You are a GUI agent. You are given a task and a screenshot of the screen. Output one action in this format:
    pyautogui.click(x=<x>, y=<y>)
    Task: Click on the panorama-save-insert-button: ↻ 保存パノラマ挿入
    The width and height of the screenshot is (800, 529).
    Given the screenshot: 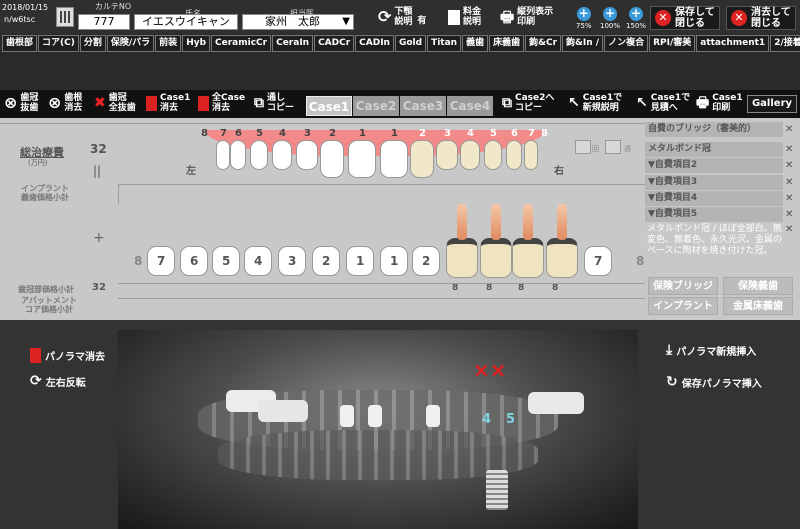 What is the action you would take?
    pyautogui.click(x=714, y=382)
    